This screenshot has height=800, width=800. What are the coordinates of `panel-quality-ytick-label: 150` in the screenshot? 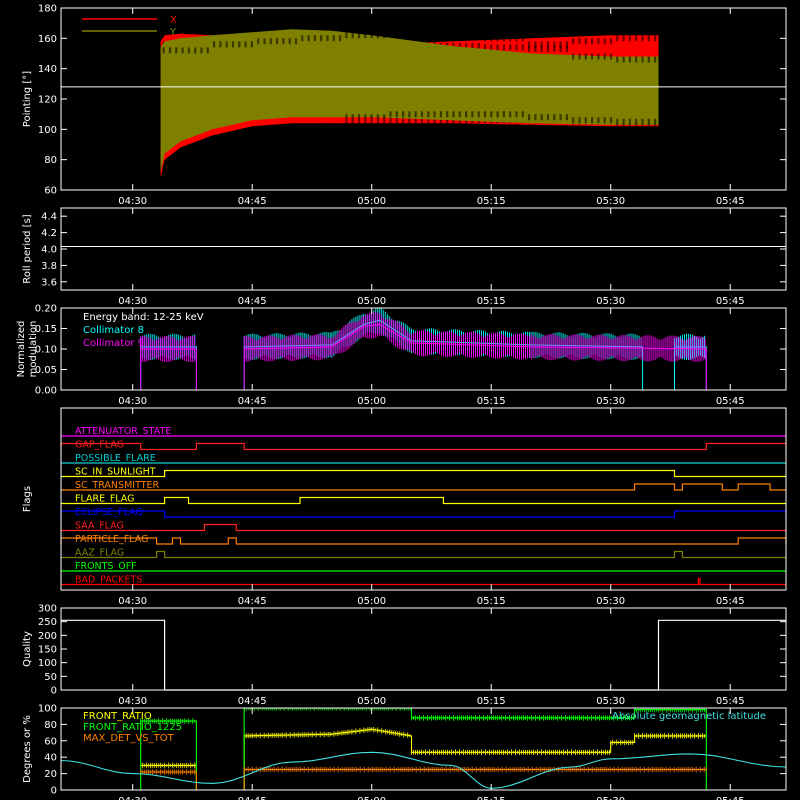 It's located at (47, 650).